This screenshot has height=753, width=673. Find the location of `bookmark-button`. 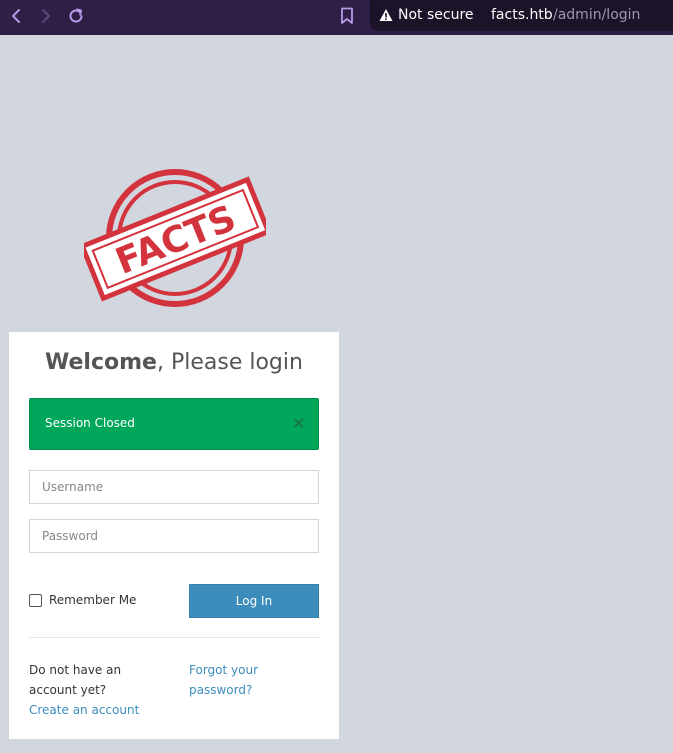

bookmark-button is located at coordinates (347, 16).